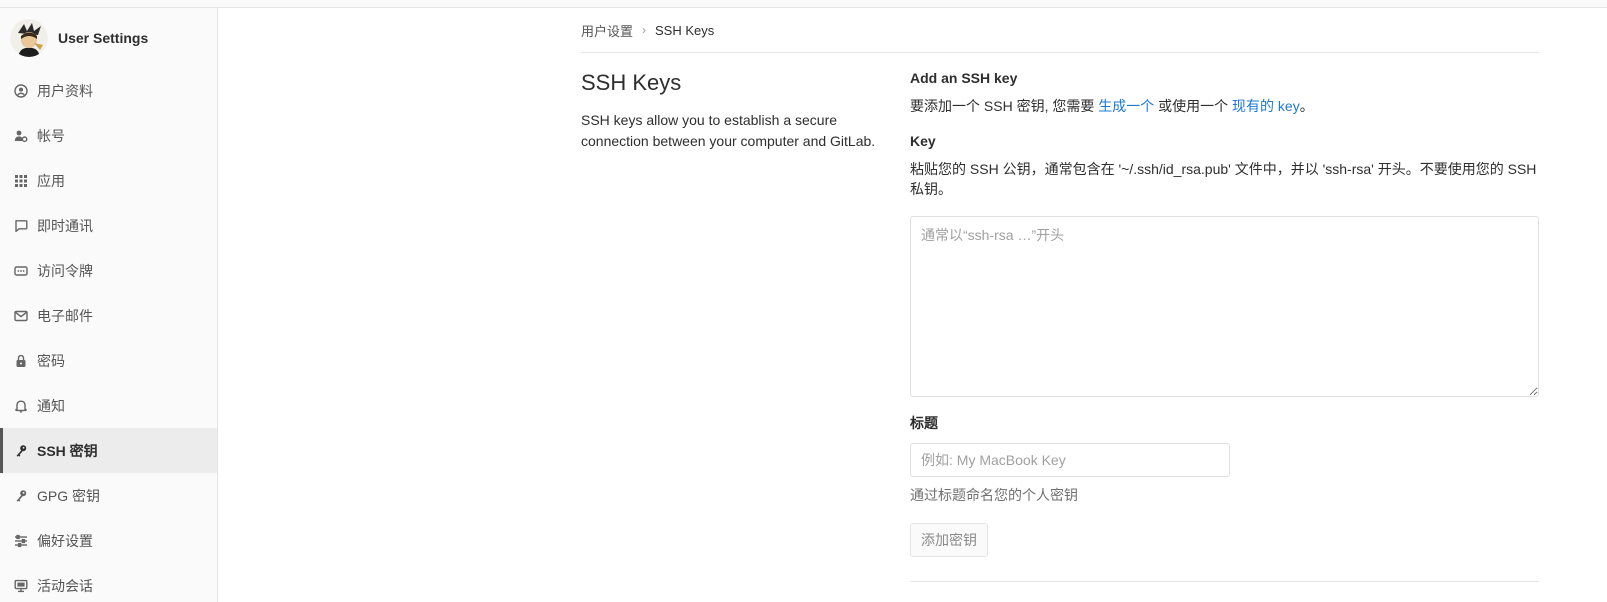  What do you see at coordinates (21, 361) in the screenshot?
I see `lock-icon` at bounding box center [21, 361].